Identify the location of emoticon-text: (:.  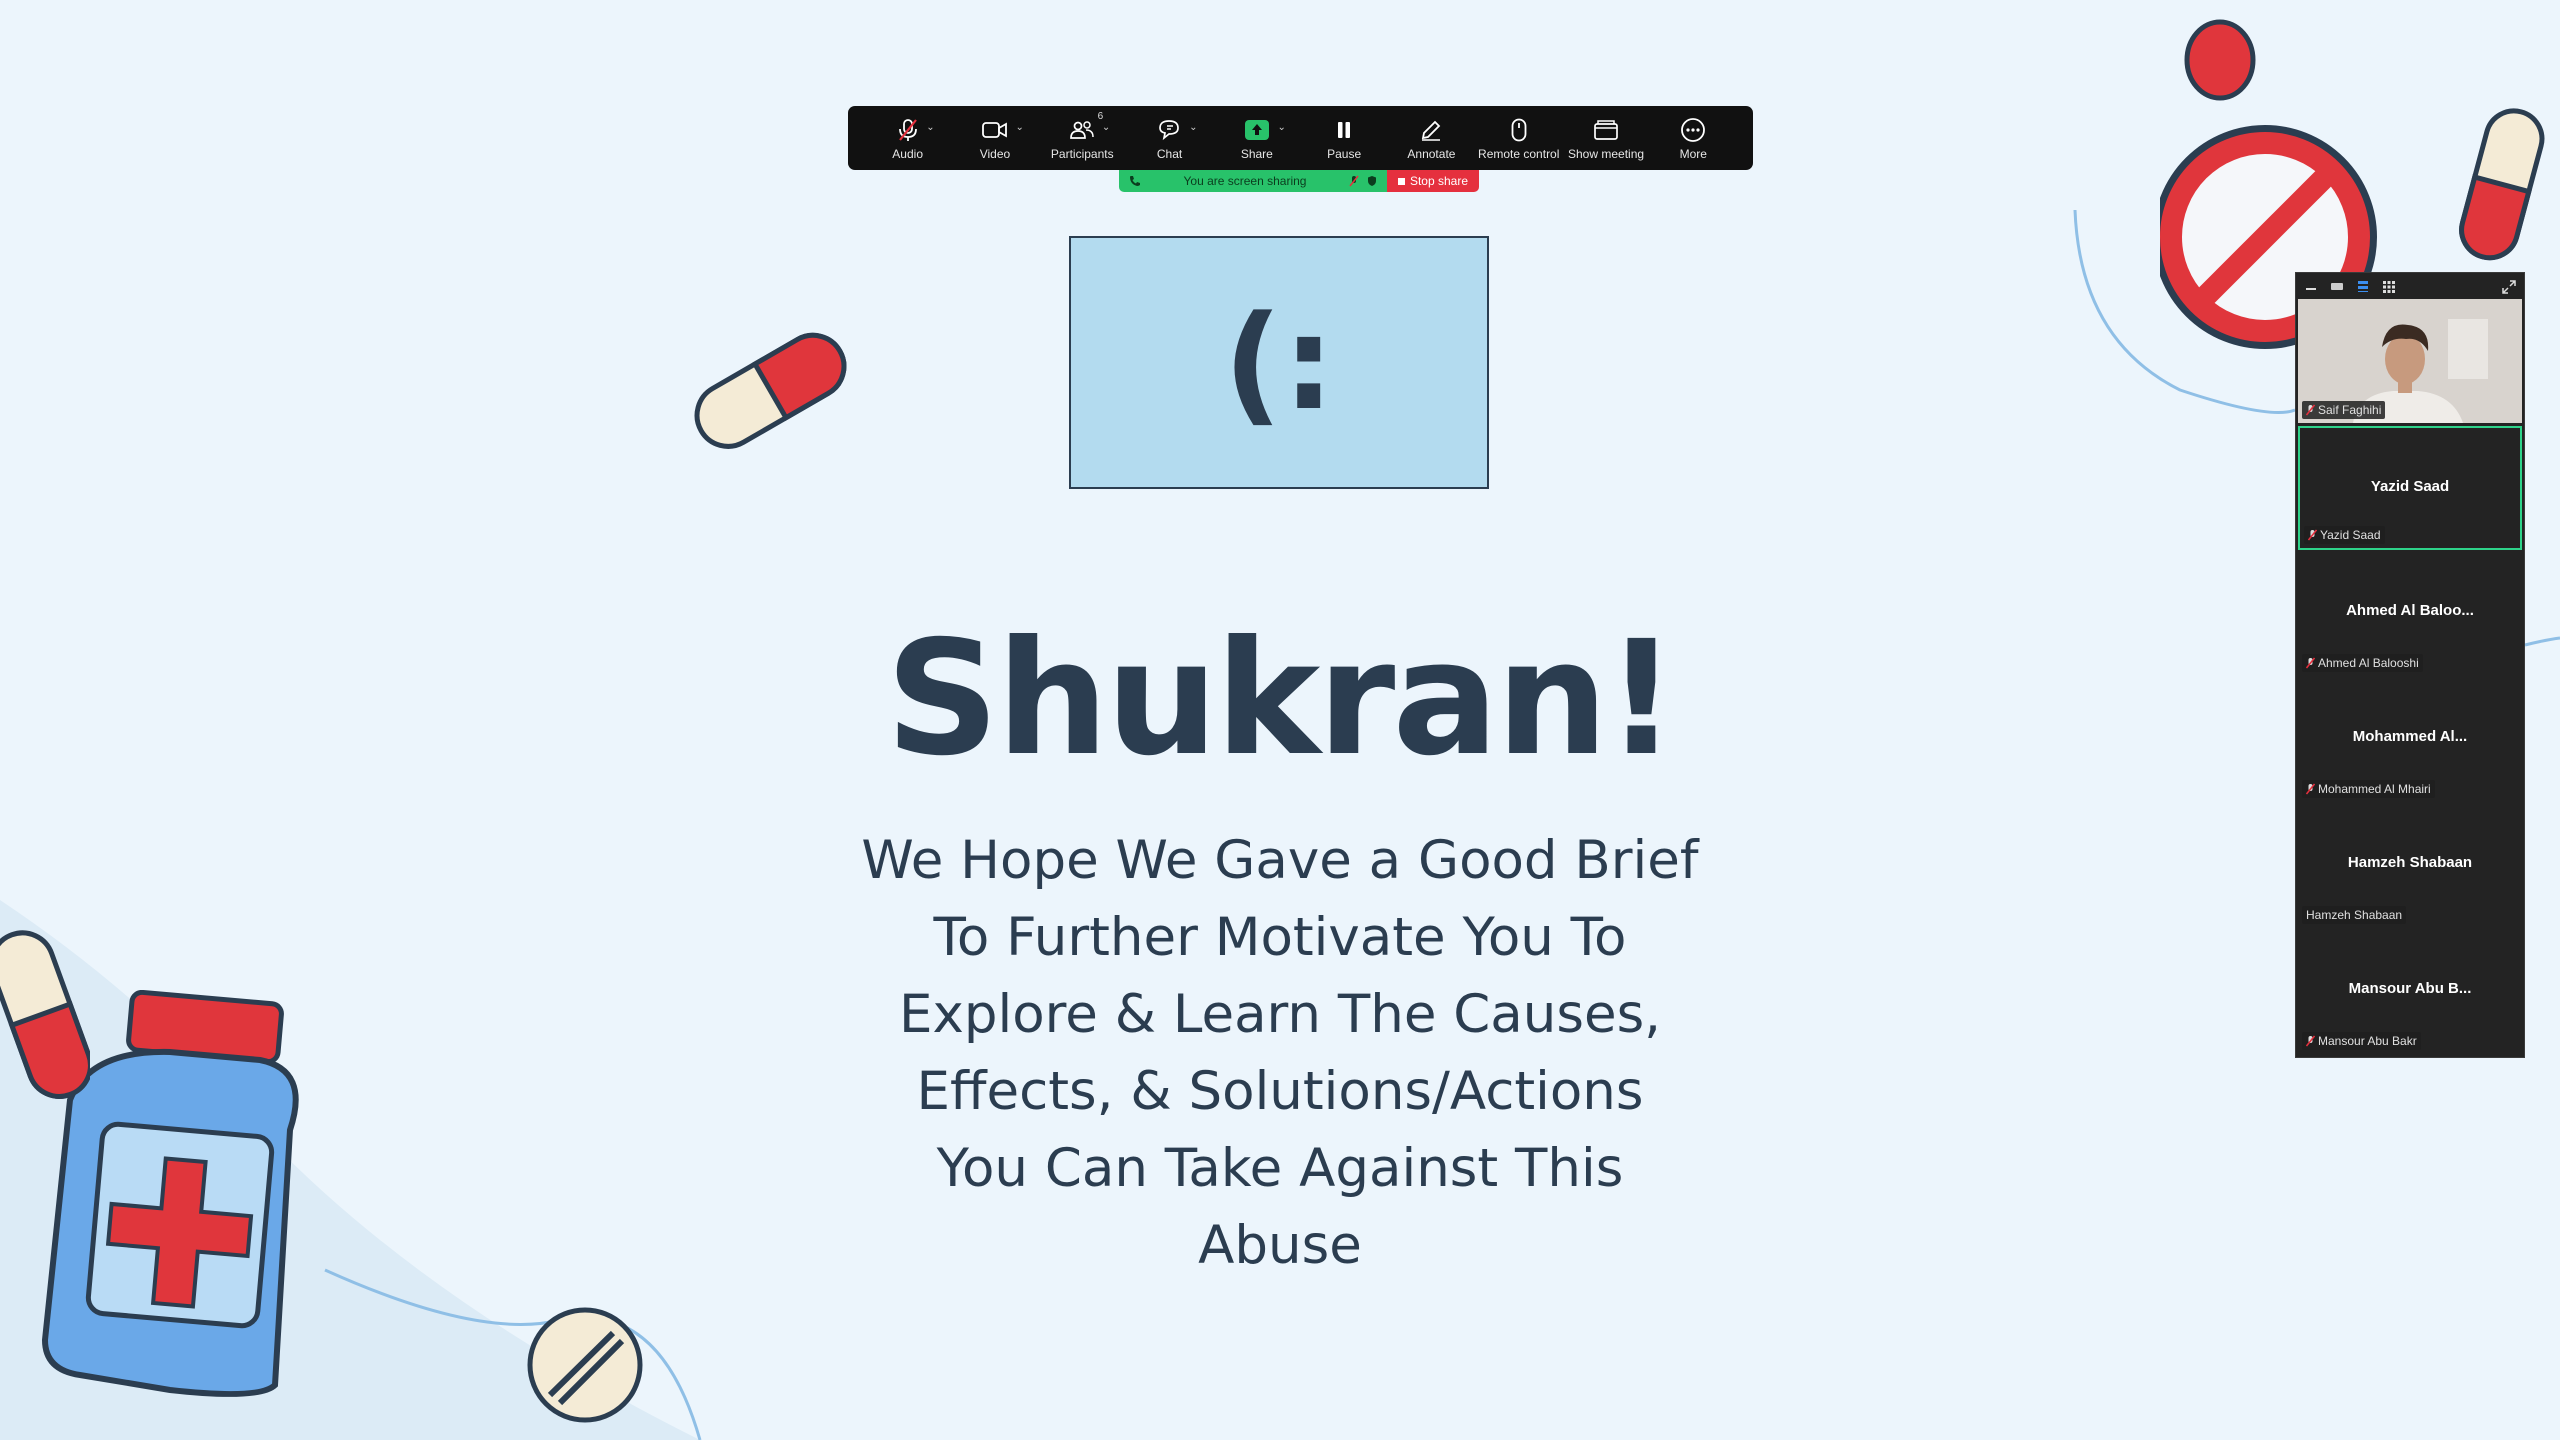
(1279, 362).